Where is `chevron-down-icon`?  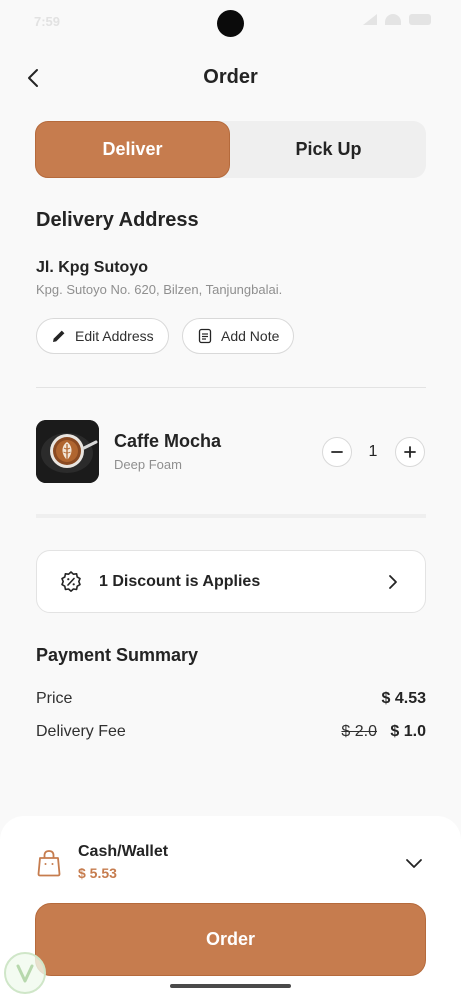
chevron-down-icon is located at coordinates (414, 863).